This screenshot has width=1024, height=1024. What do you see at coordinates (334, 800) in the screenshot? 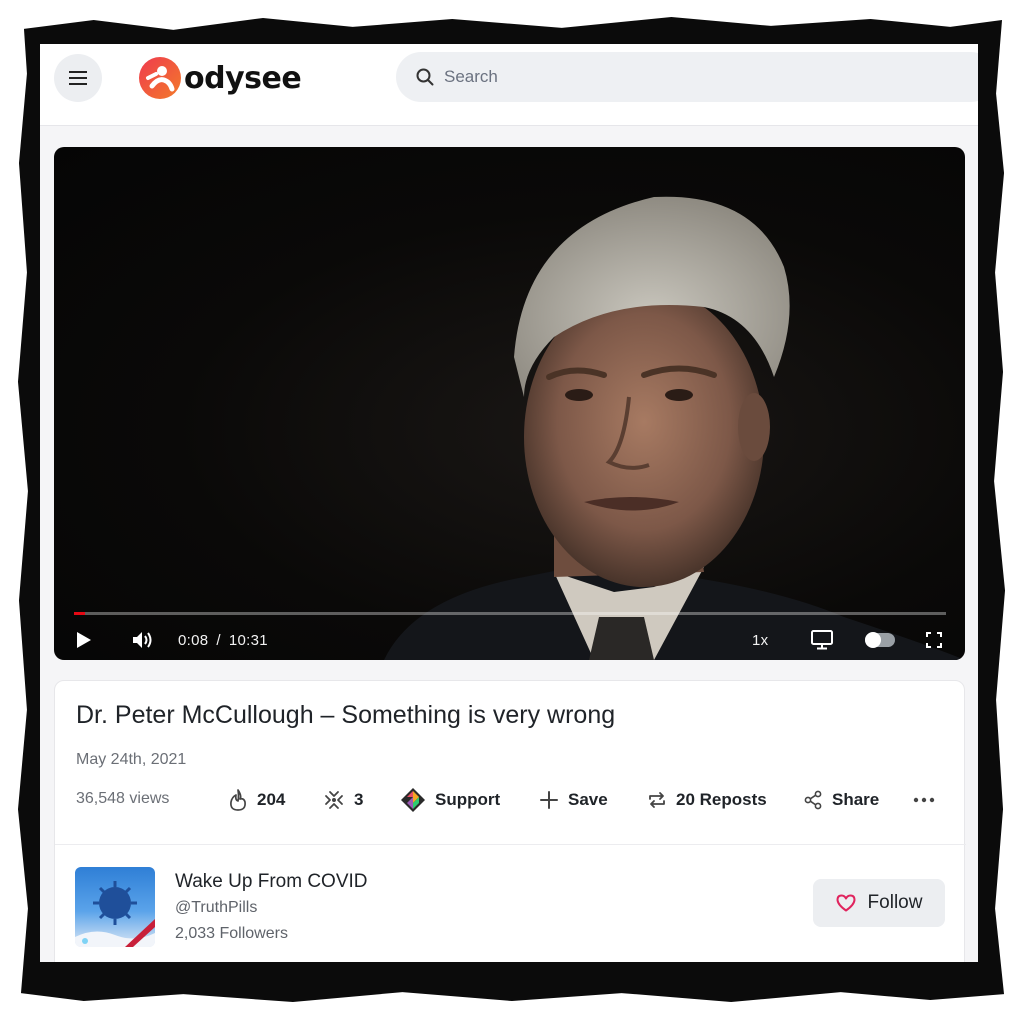
I see `slime-icon` at bounding box center [334, 800].